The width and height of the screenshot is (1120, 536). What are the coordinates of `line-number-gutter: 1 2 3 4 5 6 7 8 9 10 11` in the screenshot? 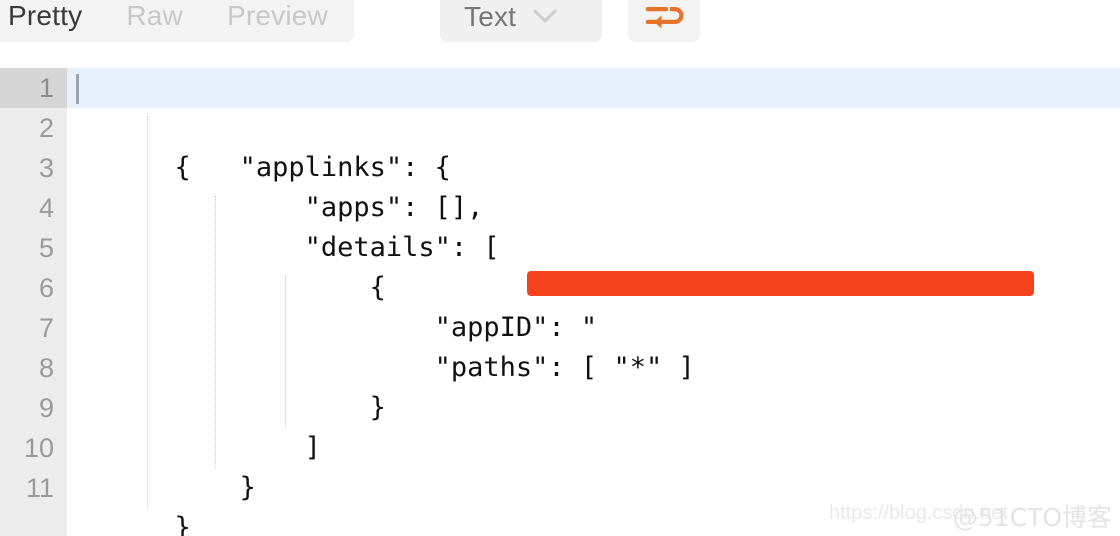 It's located at (33, 302).